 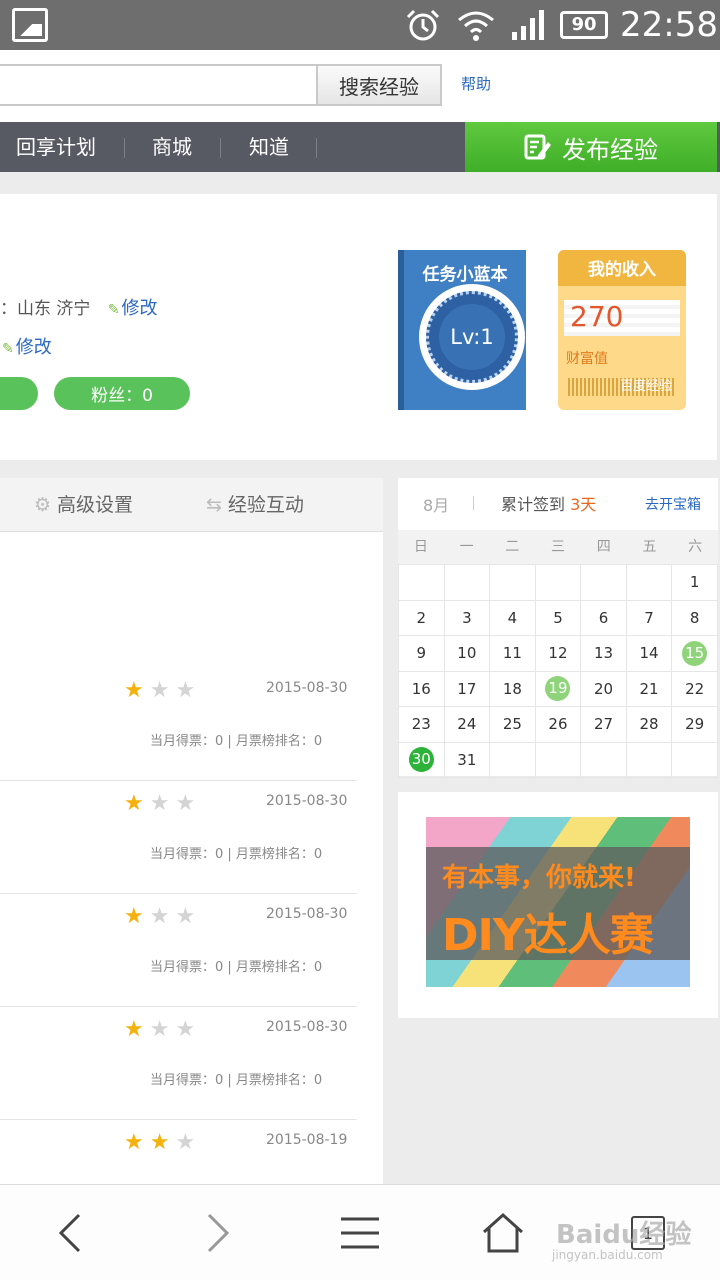 What do you see at coordinates (19, 393) in the screenshot?
I see `stat-pill-partial` at bounding box center [19, 393].